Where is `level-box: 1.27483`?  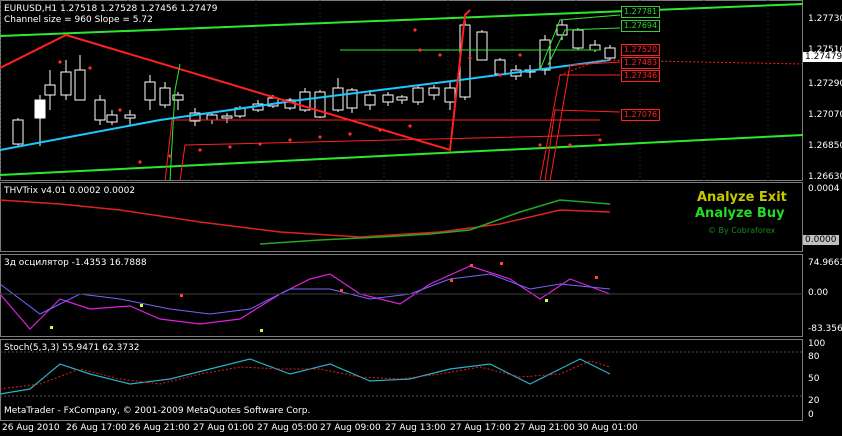
level-box: 1.27483 is located at coordinates (641, 63).